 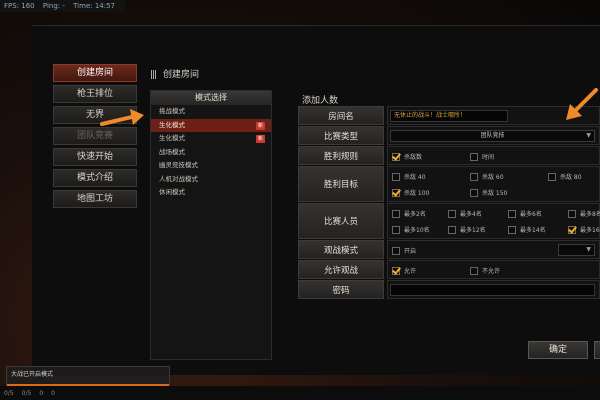 I want to click on settings-title: 添加人数, so click(x=320, y=101).